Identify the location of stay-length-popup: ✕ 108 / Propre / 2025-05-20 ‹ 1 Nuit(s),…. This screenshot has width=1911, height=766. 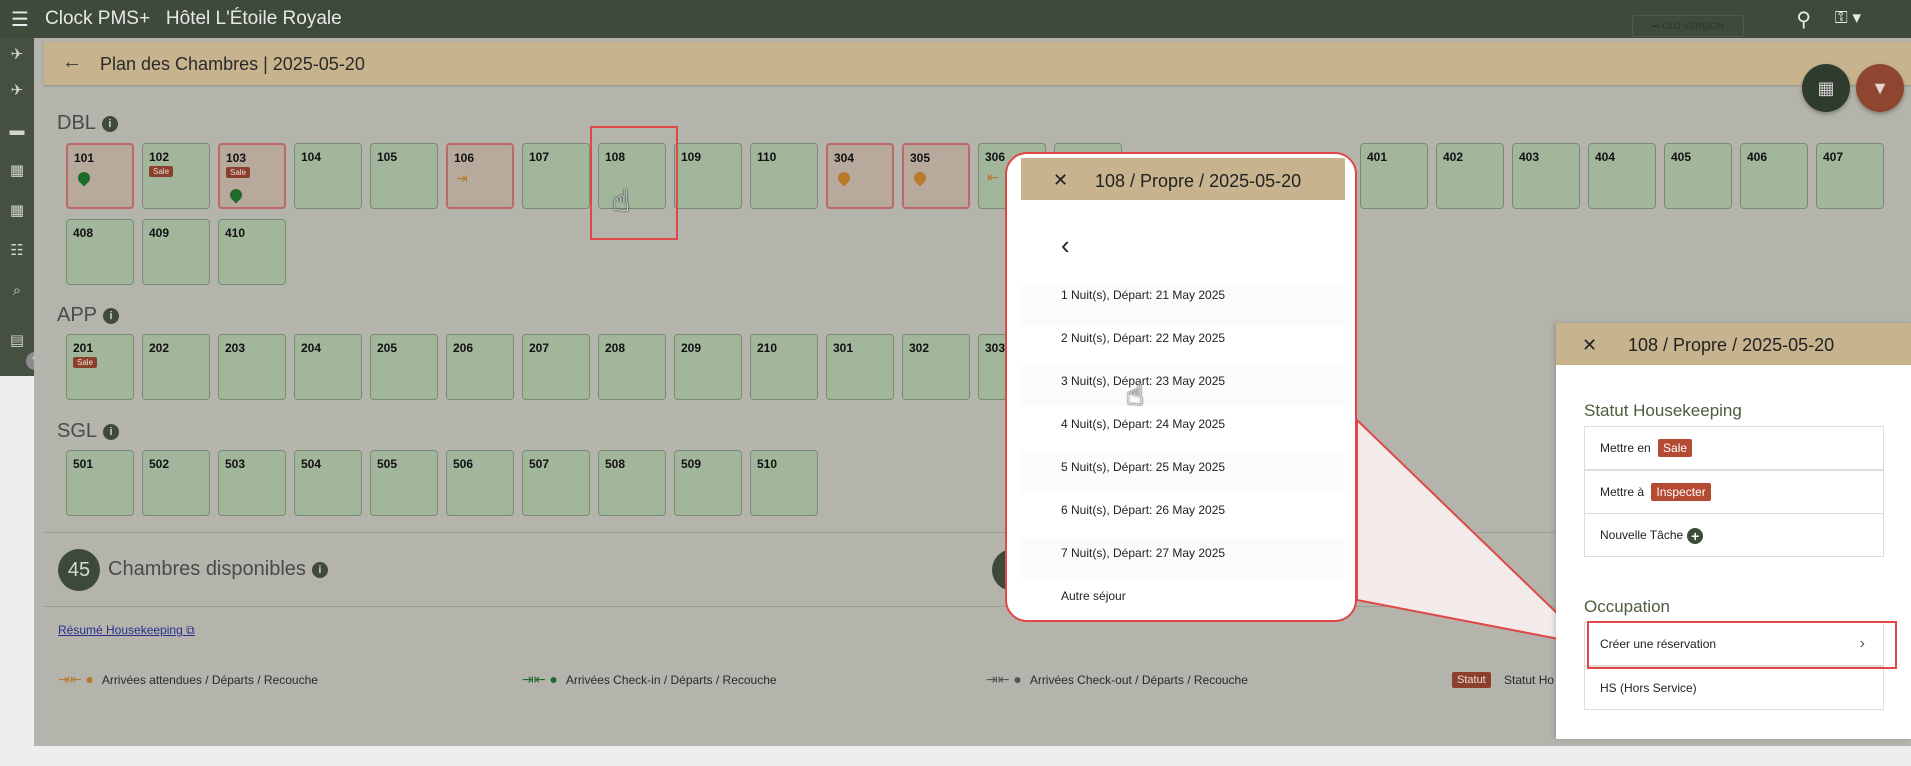
(1181, 387).